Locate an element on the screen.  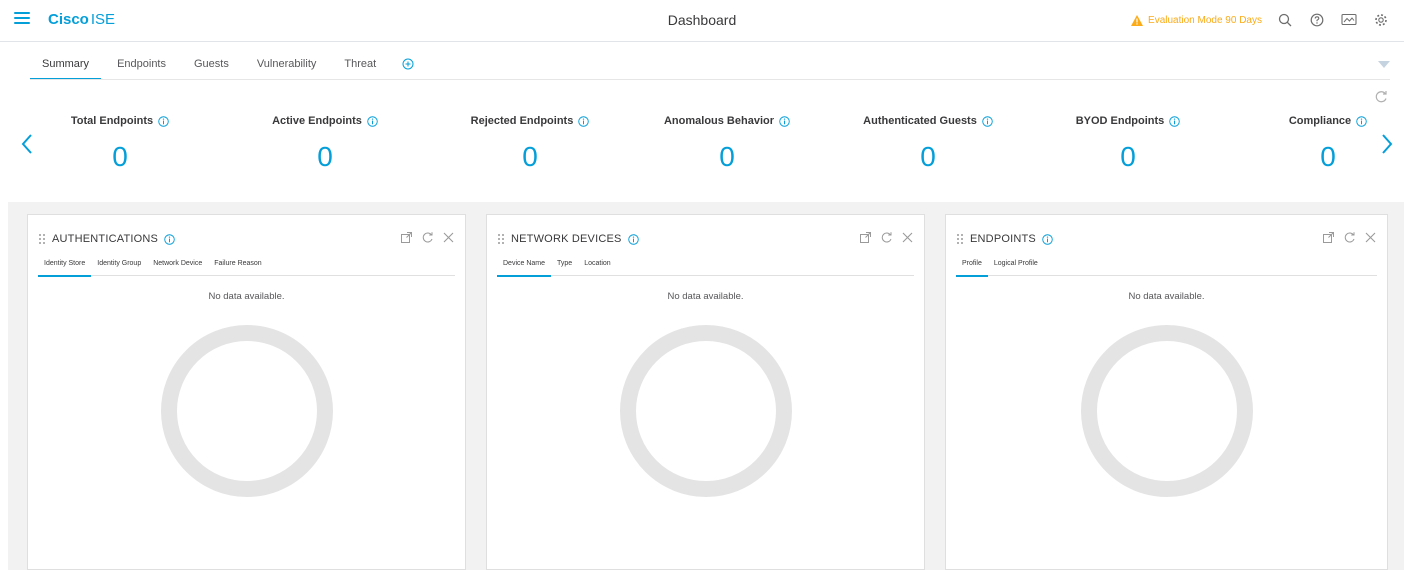
kpi-rejected-endpoints: Rejected Endpoints 0 is located at coordinates (530, 144).